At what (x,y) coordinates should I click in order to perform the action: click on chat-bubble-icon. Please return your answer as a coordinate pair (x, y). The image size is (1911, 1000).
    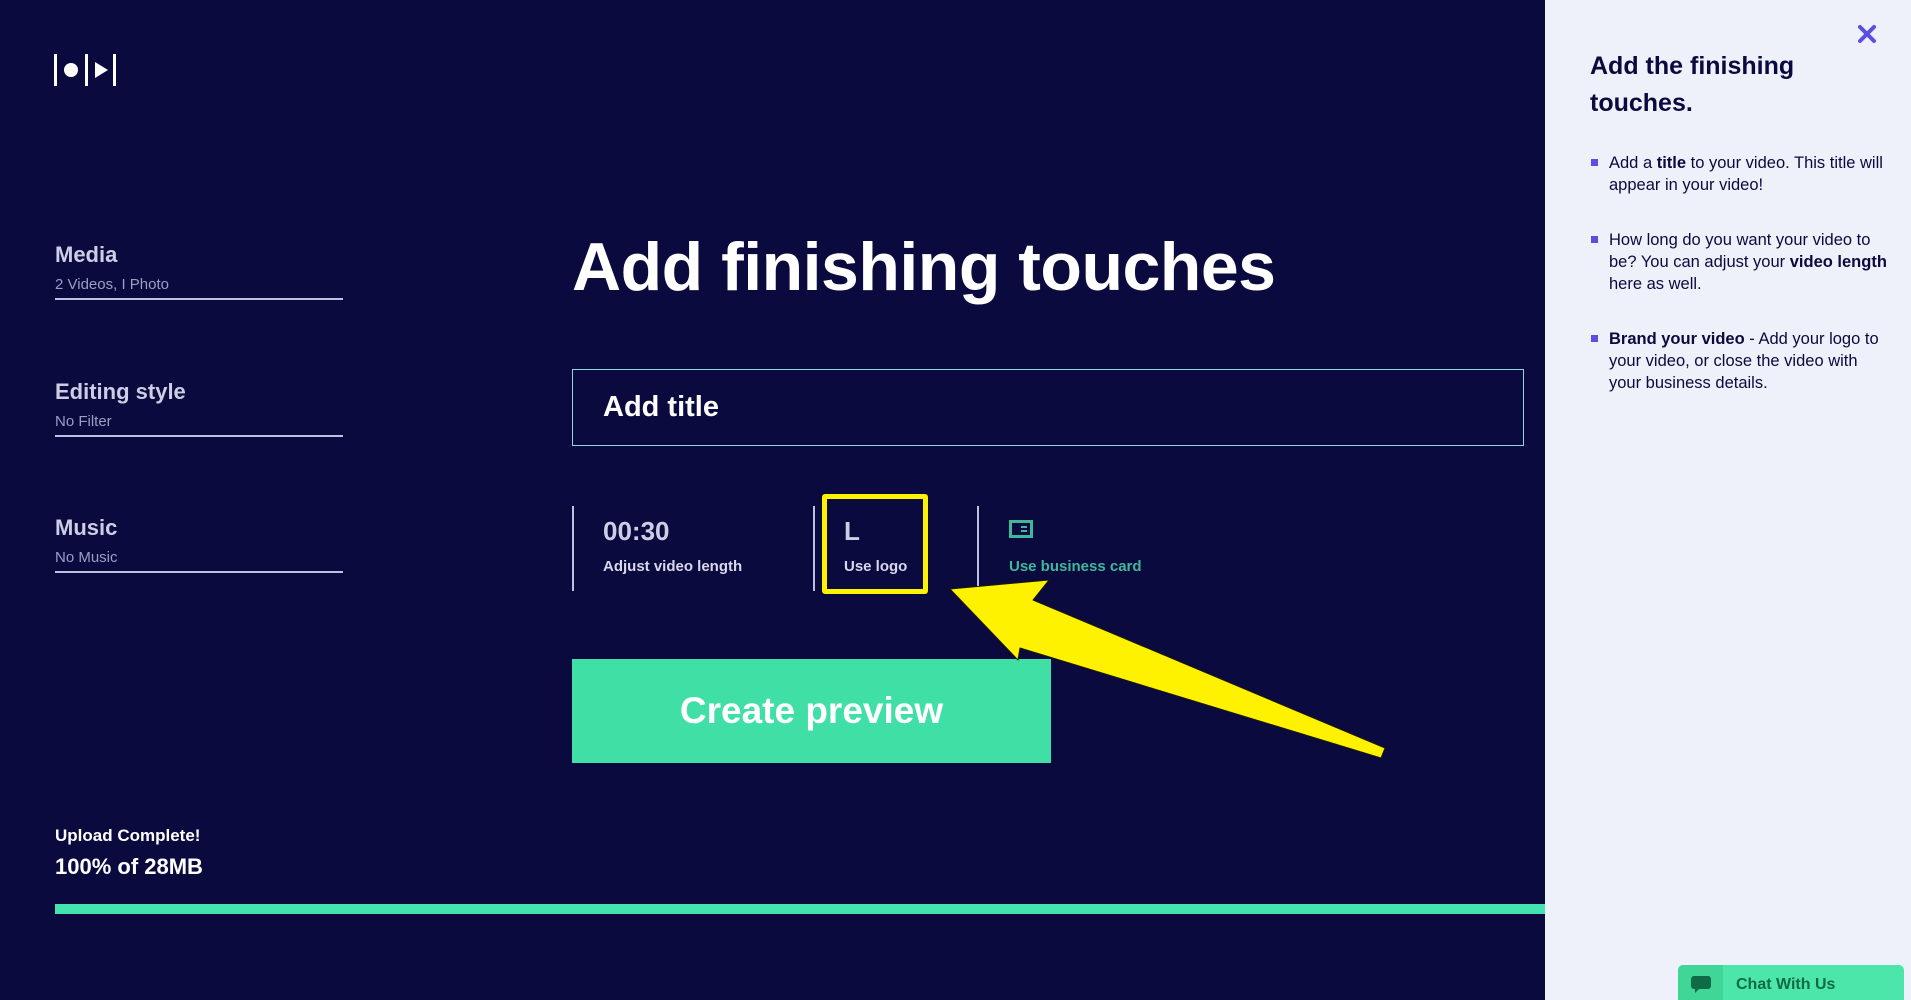
    Looking at the image, I should click on (1700, 984).